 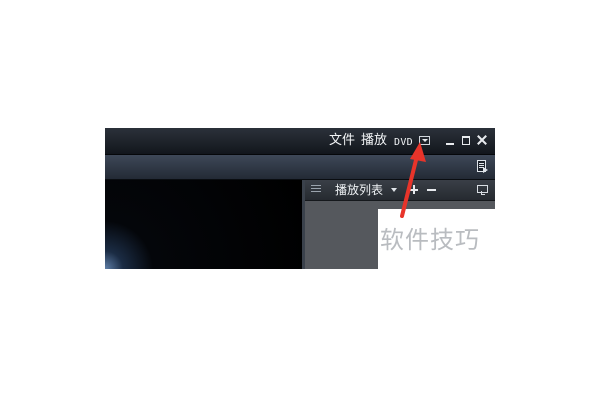 What do you see at coordinates (300, 167) in the screenshot?
I see `toolbar` at bounding box center [300, 167].